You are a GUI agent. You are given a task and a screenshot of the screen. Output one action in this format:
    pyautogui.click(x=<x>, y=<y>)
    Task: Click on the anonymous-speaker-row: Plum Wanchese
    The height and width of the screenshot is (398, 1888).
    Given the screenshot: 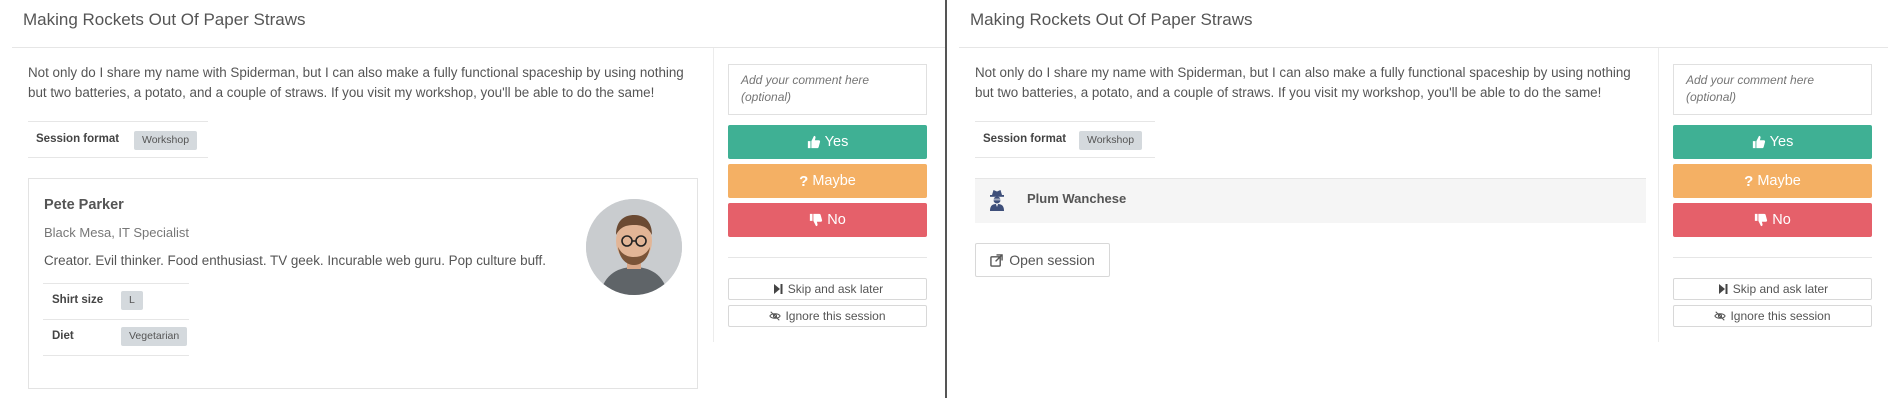 What is the action you would take?
    pyautogui.click(x=1310, y=200)
    